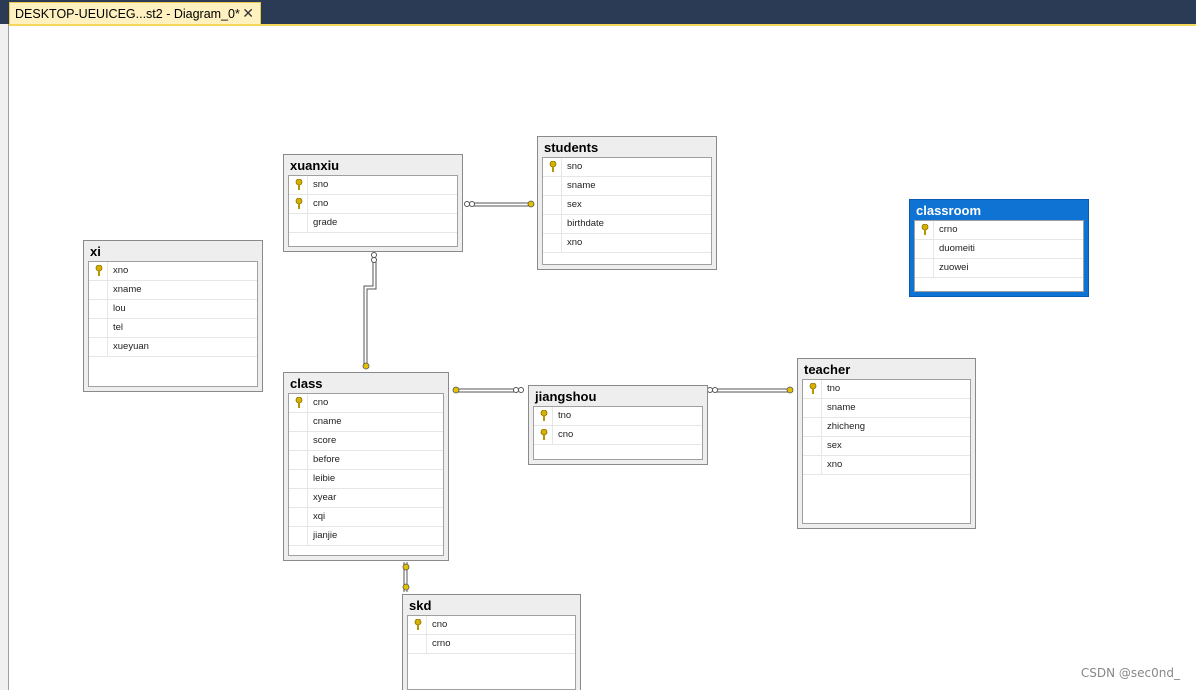 This screenshot has height=690, width=1196. What do you see at coordinates (173, 309) in the screenshot?
I see `column-row: lou` at bounding box center [173, 309].